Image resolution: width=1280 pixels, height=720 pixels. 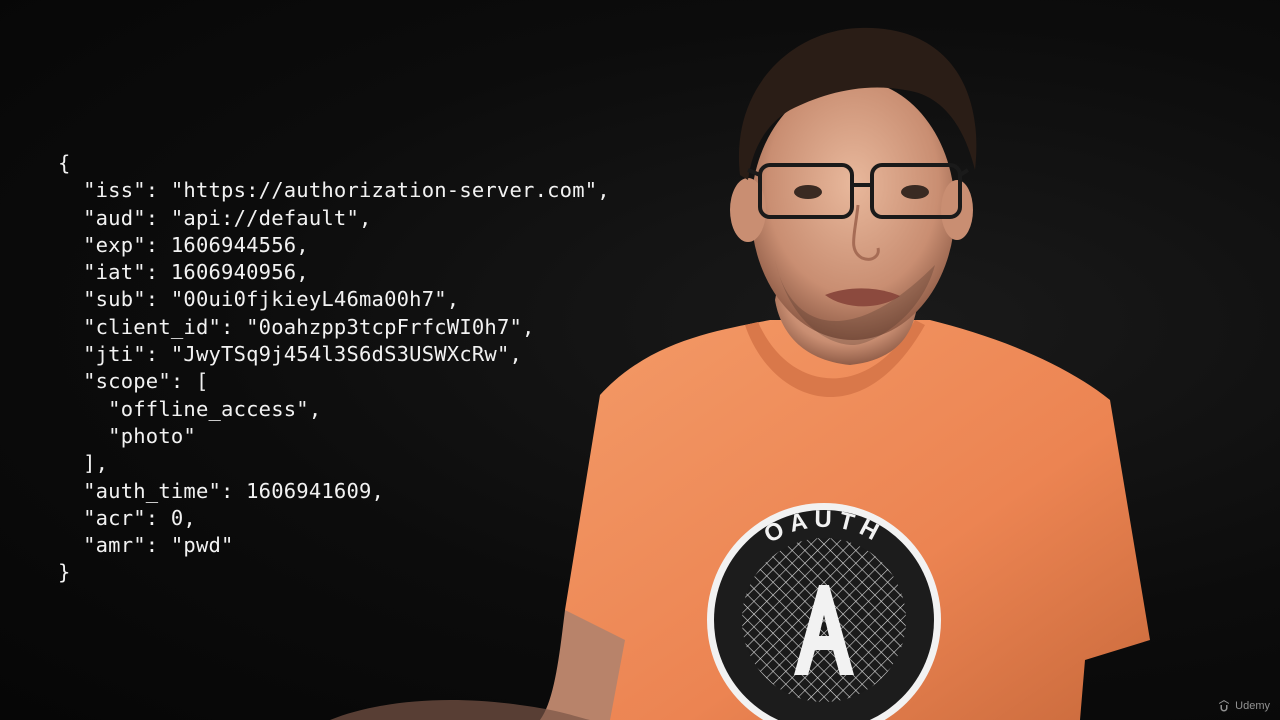 What do you see at coordinates (64, 572) in the screenshot?
I see `code-line: }` at bounding box center [64, 572].